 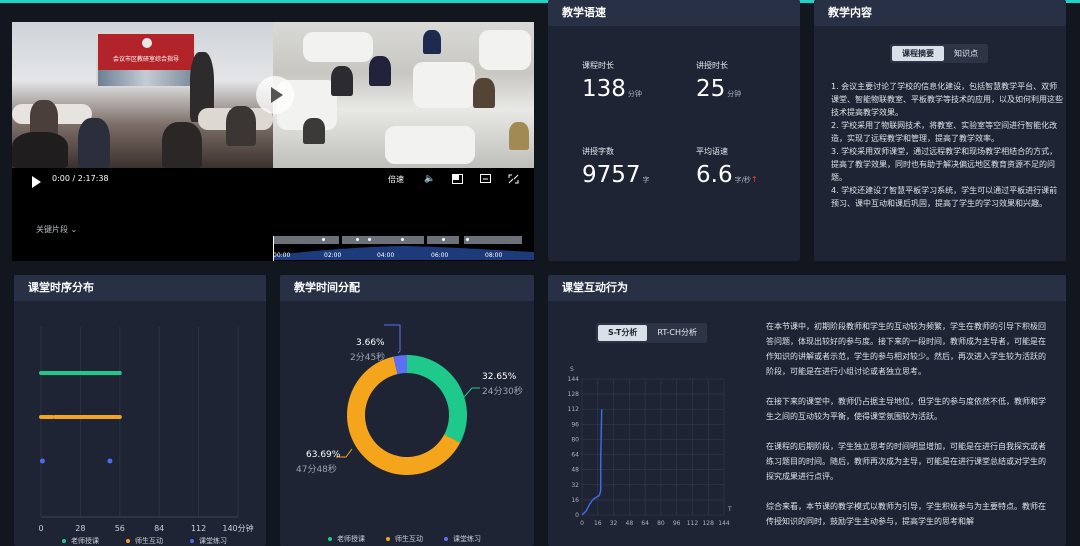 What do you see at coordinates (140, 288) in the screenshot?
I see `timeline-panel-title: 课堂时序分布` at bounding box center [140, 288].